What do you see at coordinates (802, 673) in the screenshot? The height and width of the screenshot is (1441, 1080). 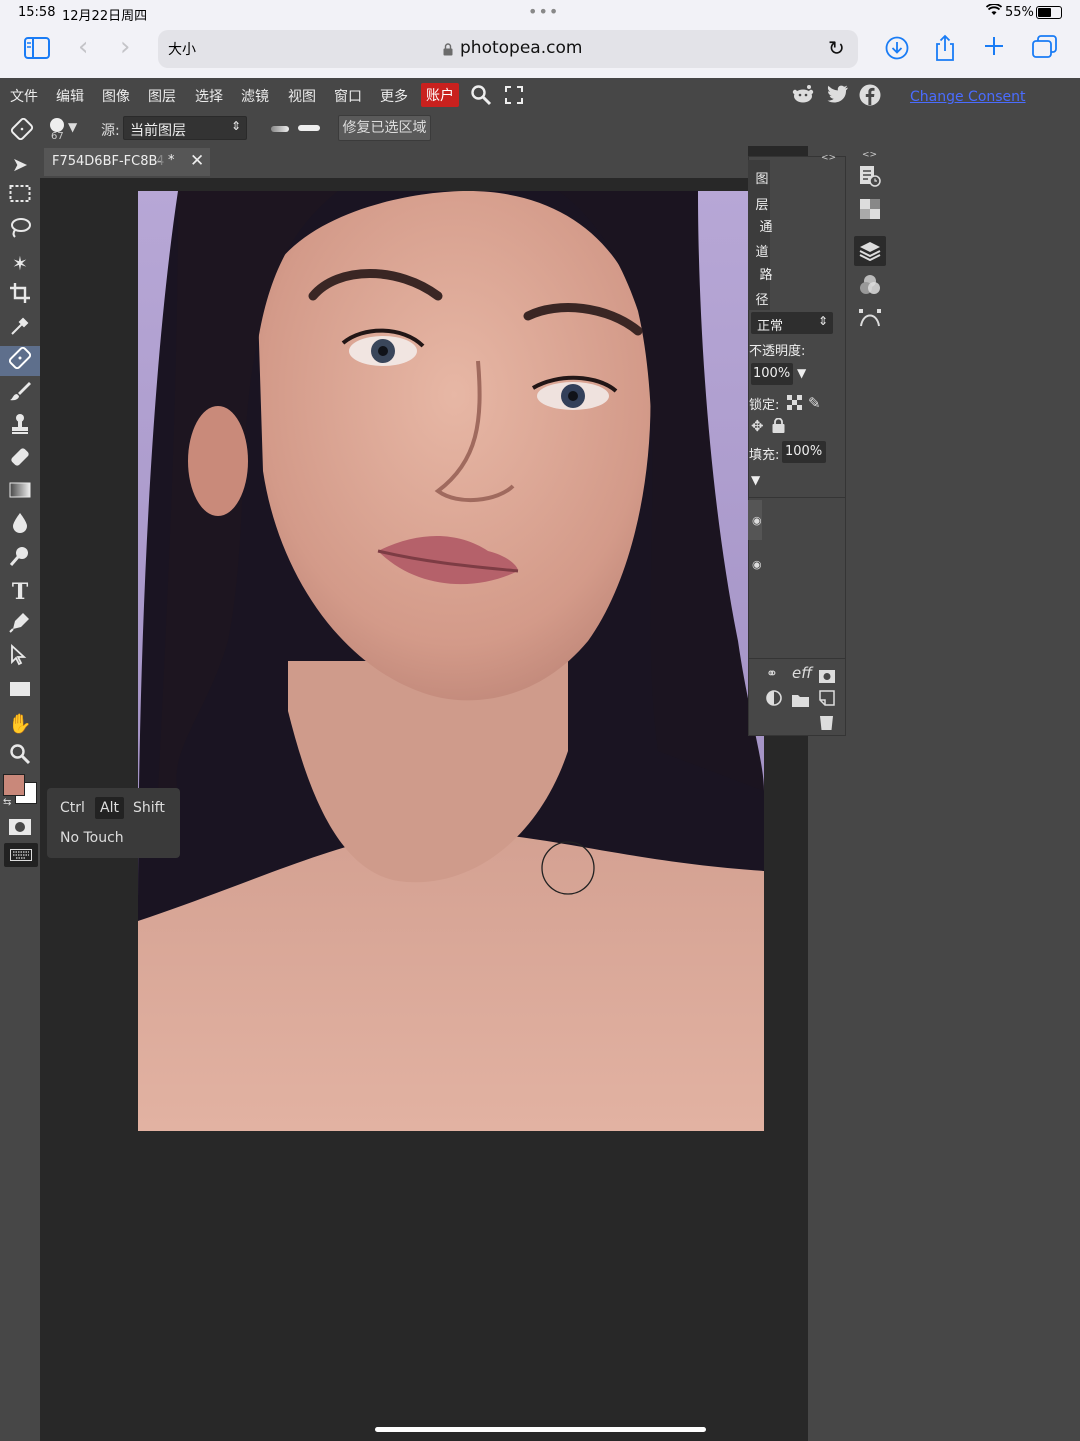 I see `layer-effects-button: eff` at bounding box center [802, 673].